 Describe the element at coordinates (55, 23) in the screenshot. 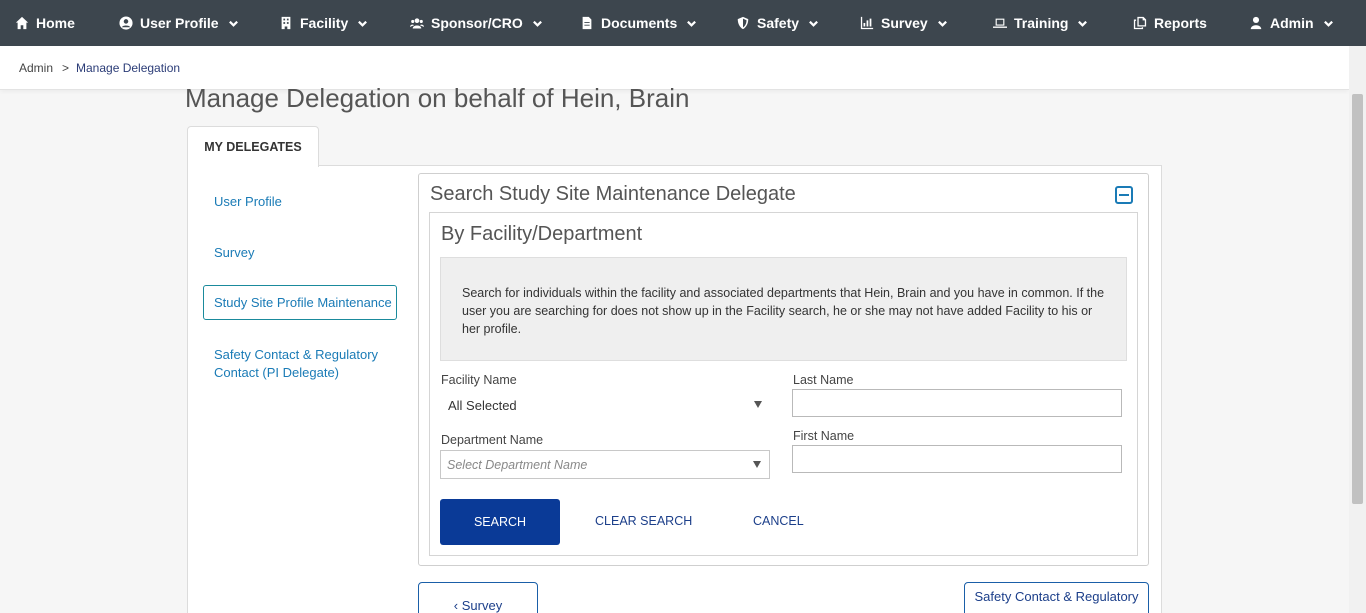

I see `nav-home-label: Home` at that location.